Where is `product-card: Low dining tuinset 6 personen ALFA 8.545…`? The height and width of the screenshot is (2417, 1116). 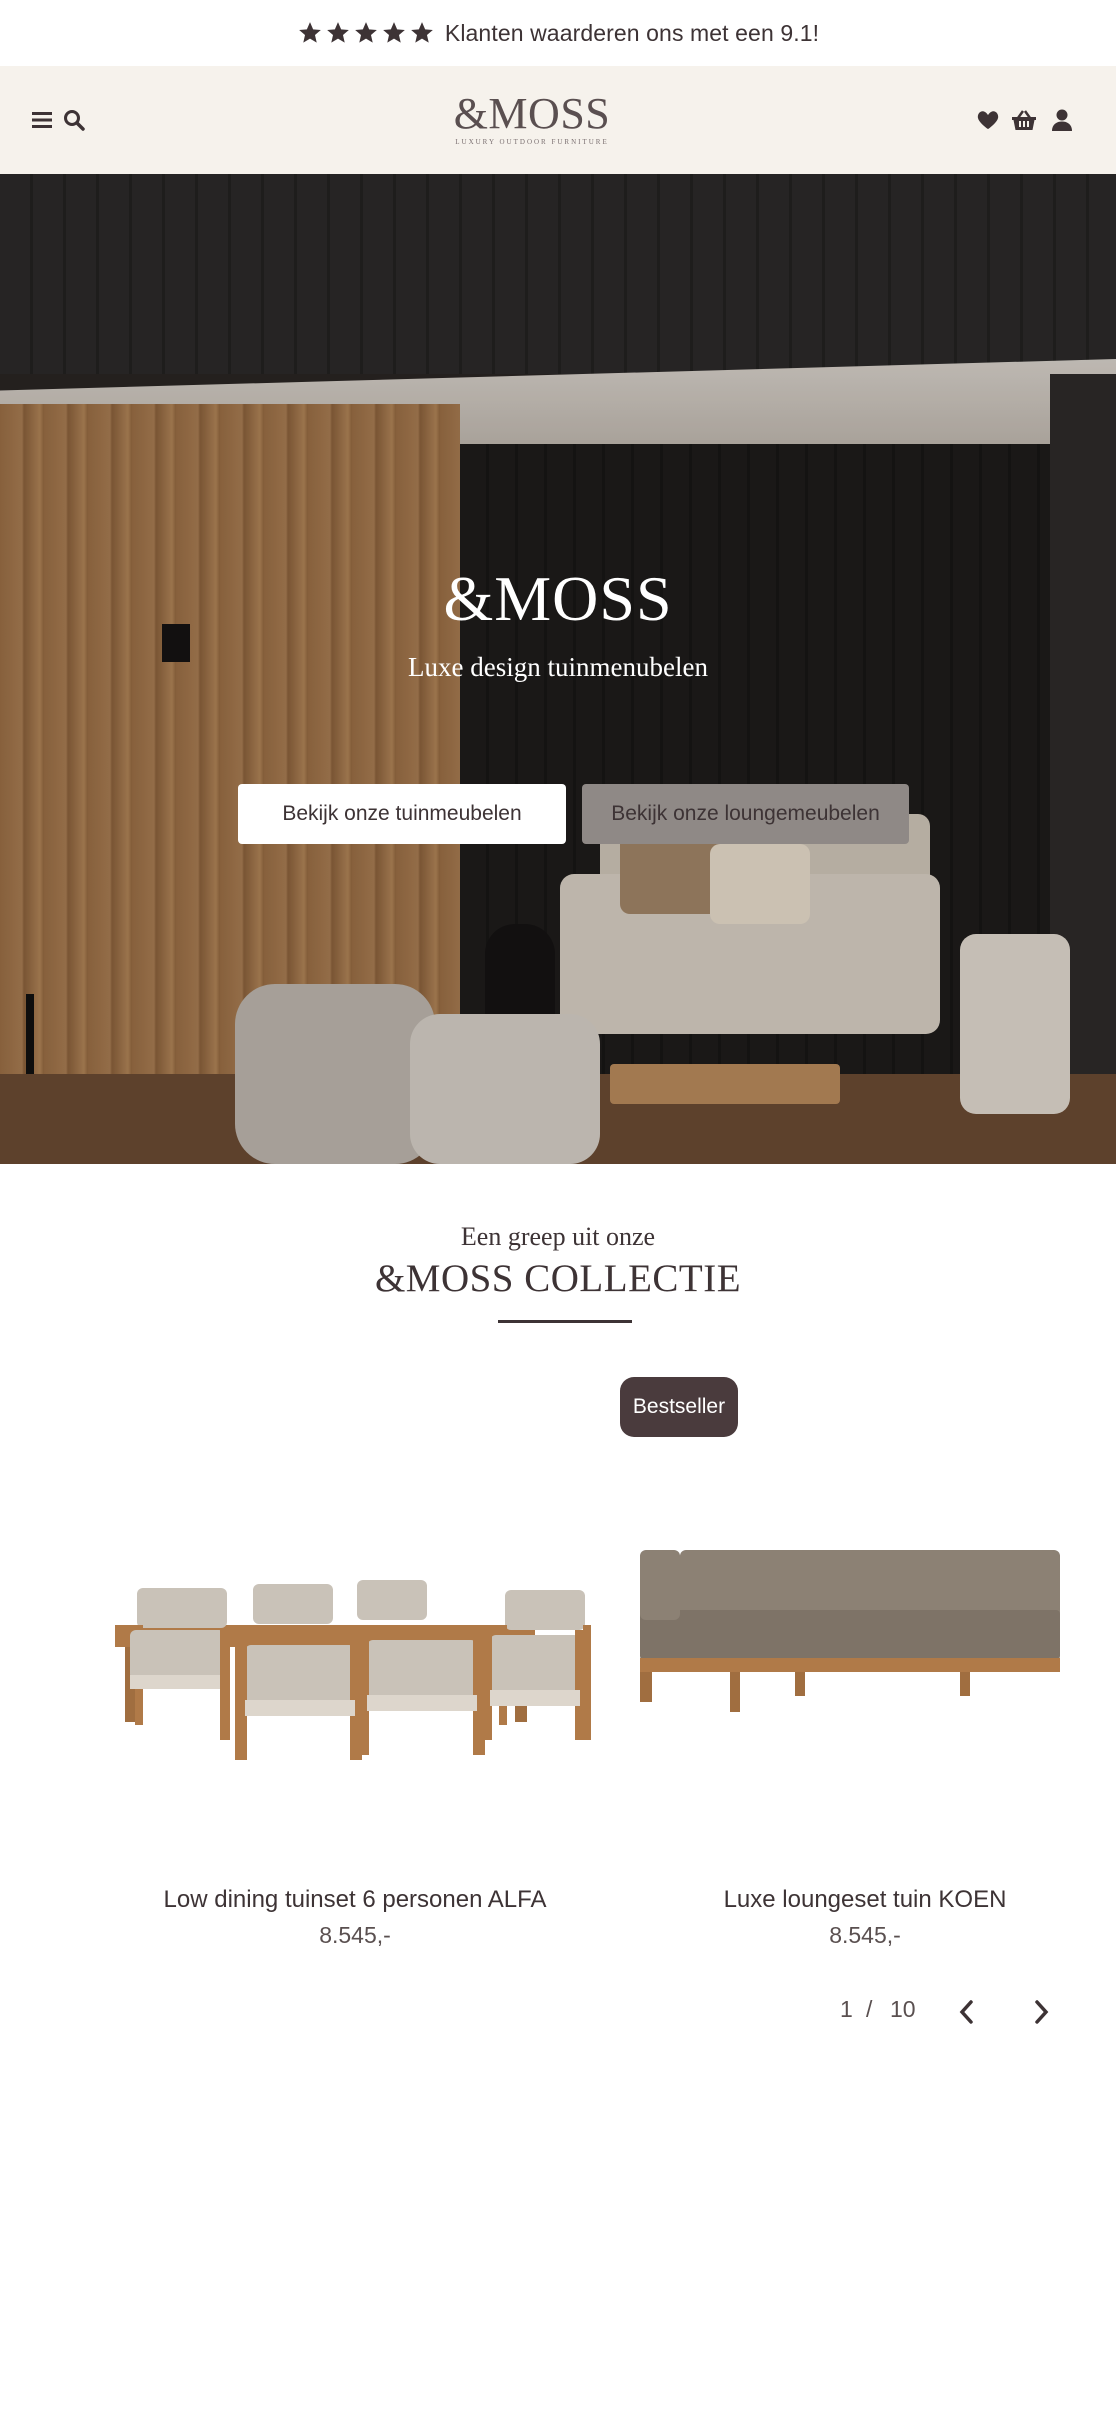
product-card: Low dining tuinset 6 personen ALFA 8.545… is located at coordinates (355, 1720).